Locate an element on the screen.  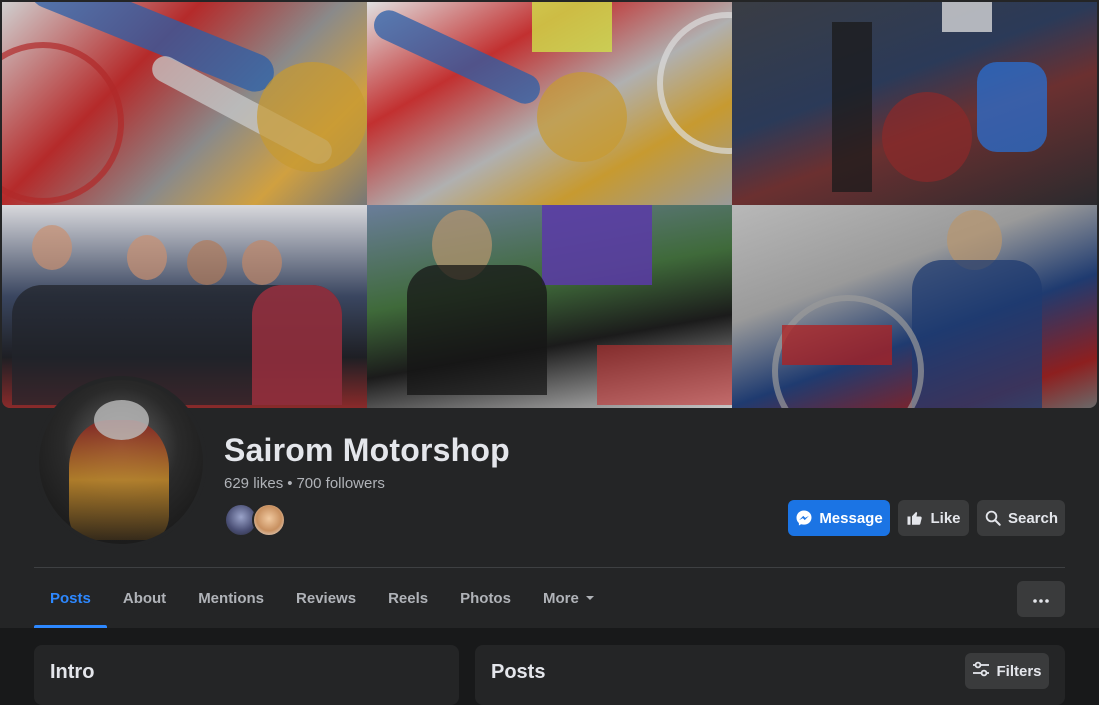
tab-mentions: Mentions is located at coordinates (231, 598).